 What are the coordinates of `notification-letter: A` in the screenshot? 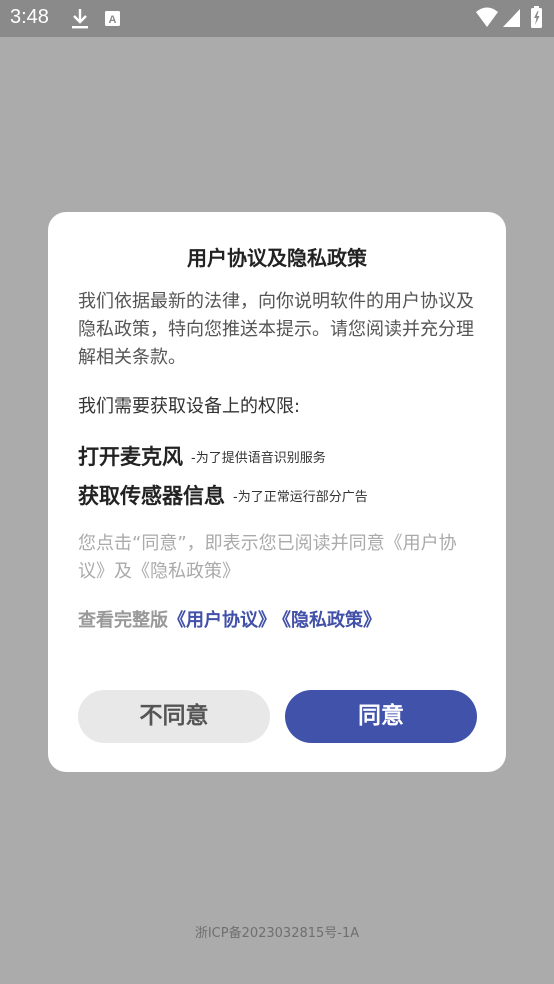 It's located at (113, 20).